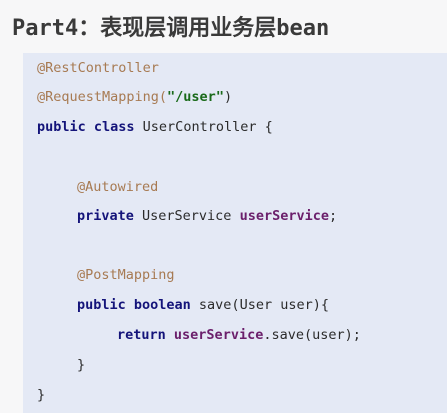 The width and height of the screenshot is (447, 413). I want to click on annotation-post-mapping: @PostMapping, so click(126, 275).